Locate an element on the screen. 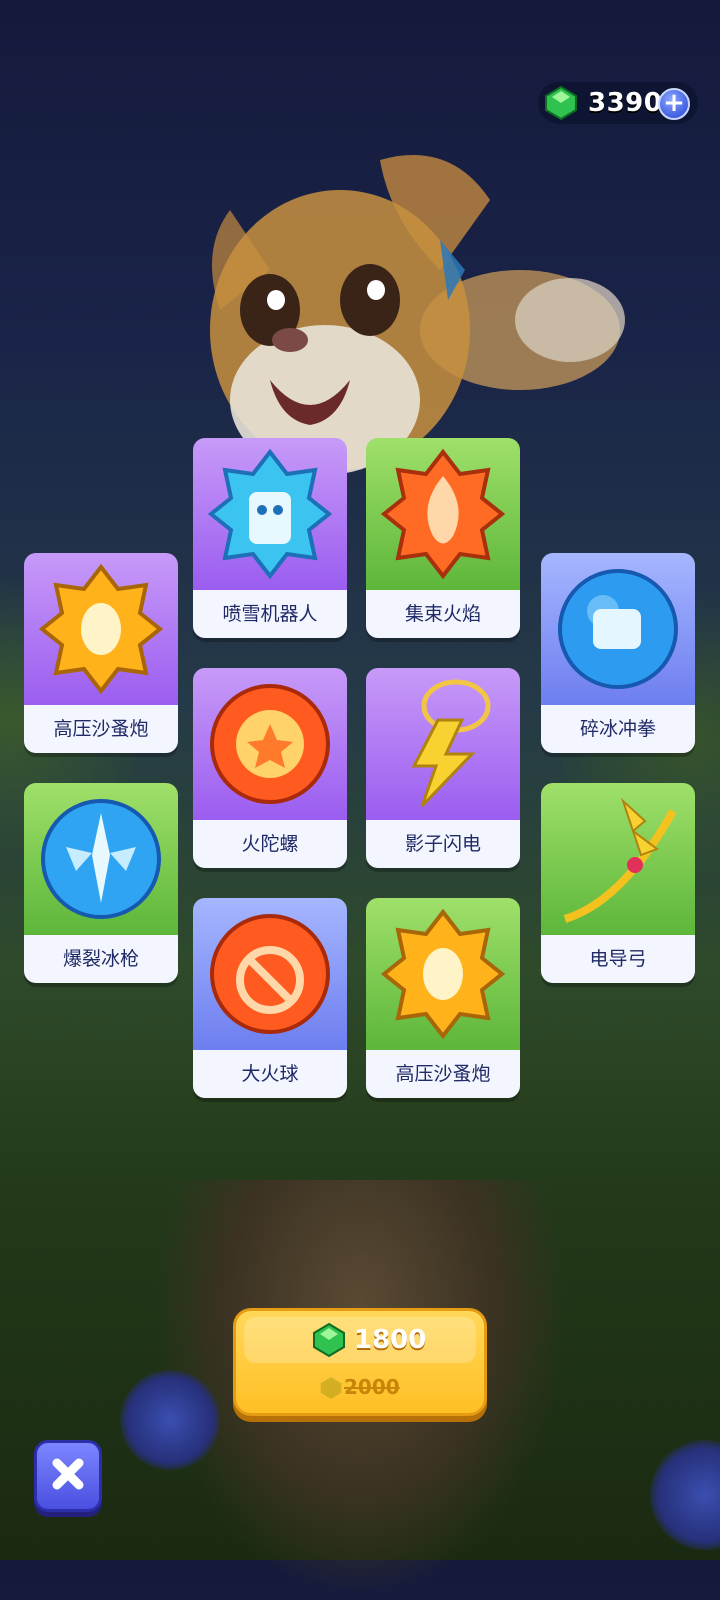 Image resolution: width=720 pixels, height=1600 pixels. price-current: 1800 is located at coordinates (390, 1340).